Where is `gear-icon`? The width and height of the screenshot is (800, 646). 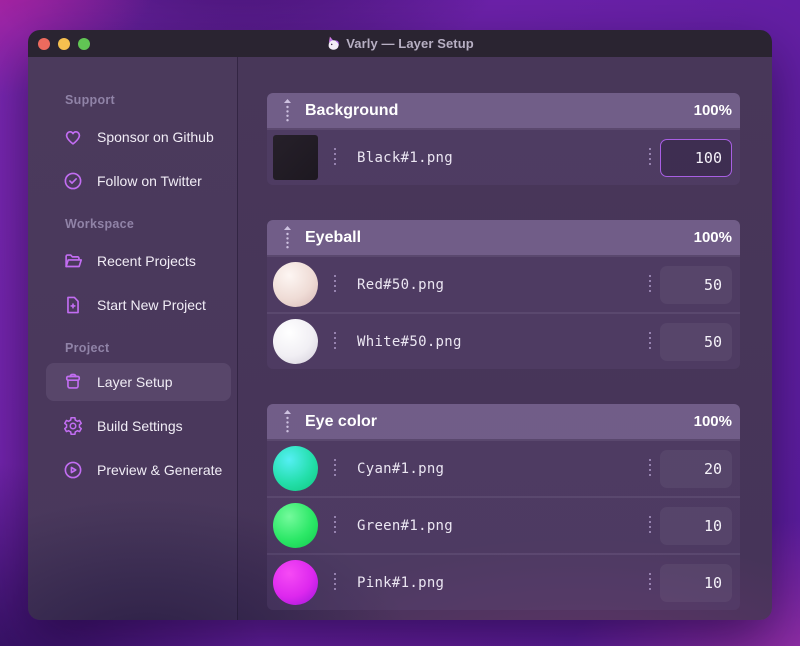 gear-icon is located at coordinates (73, 426).